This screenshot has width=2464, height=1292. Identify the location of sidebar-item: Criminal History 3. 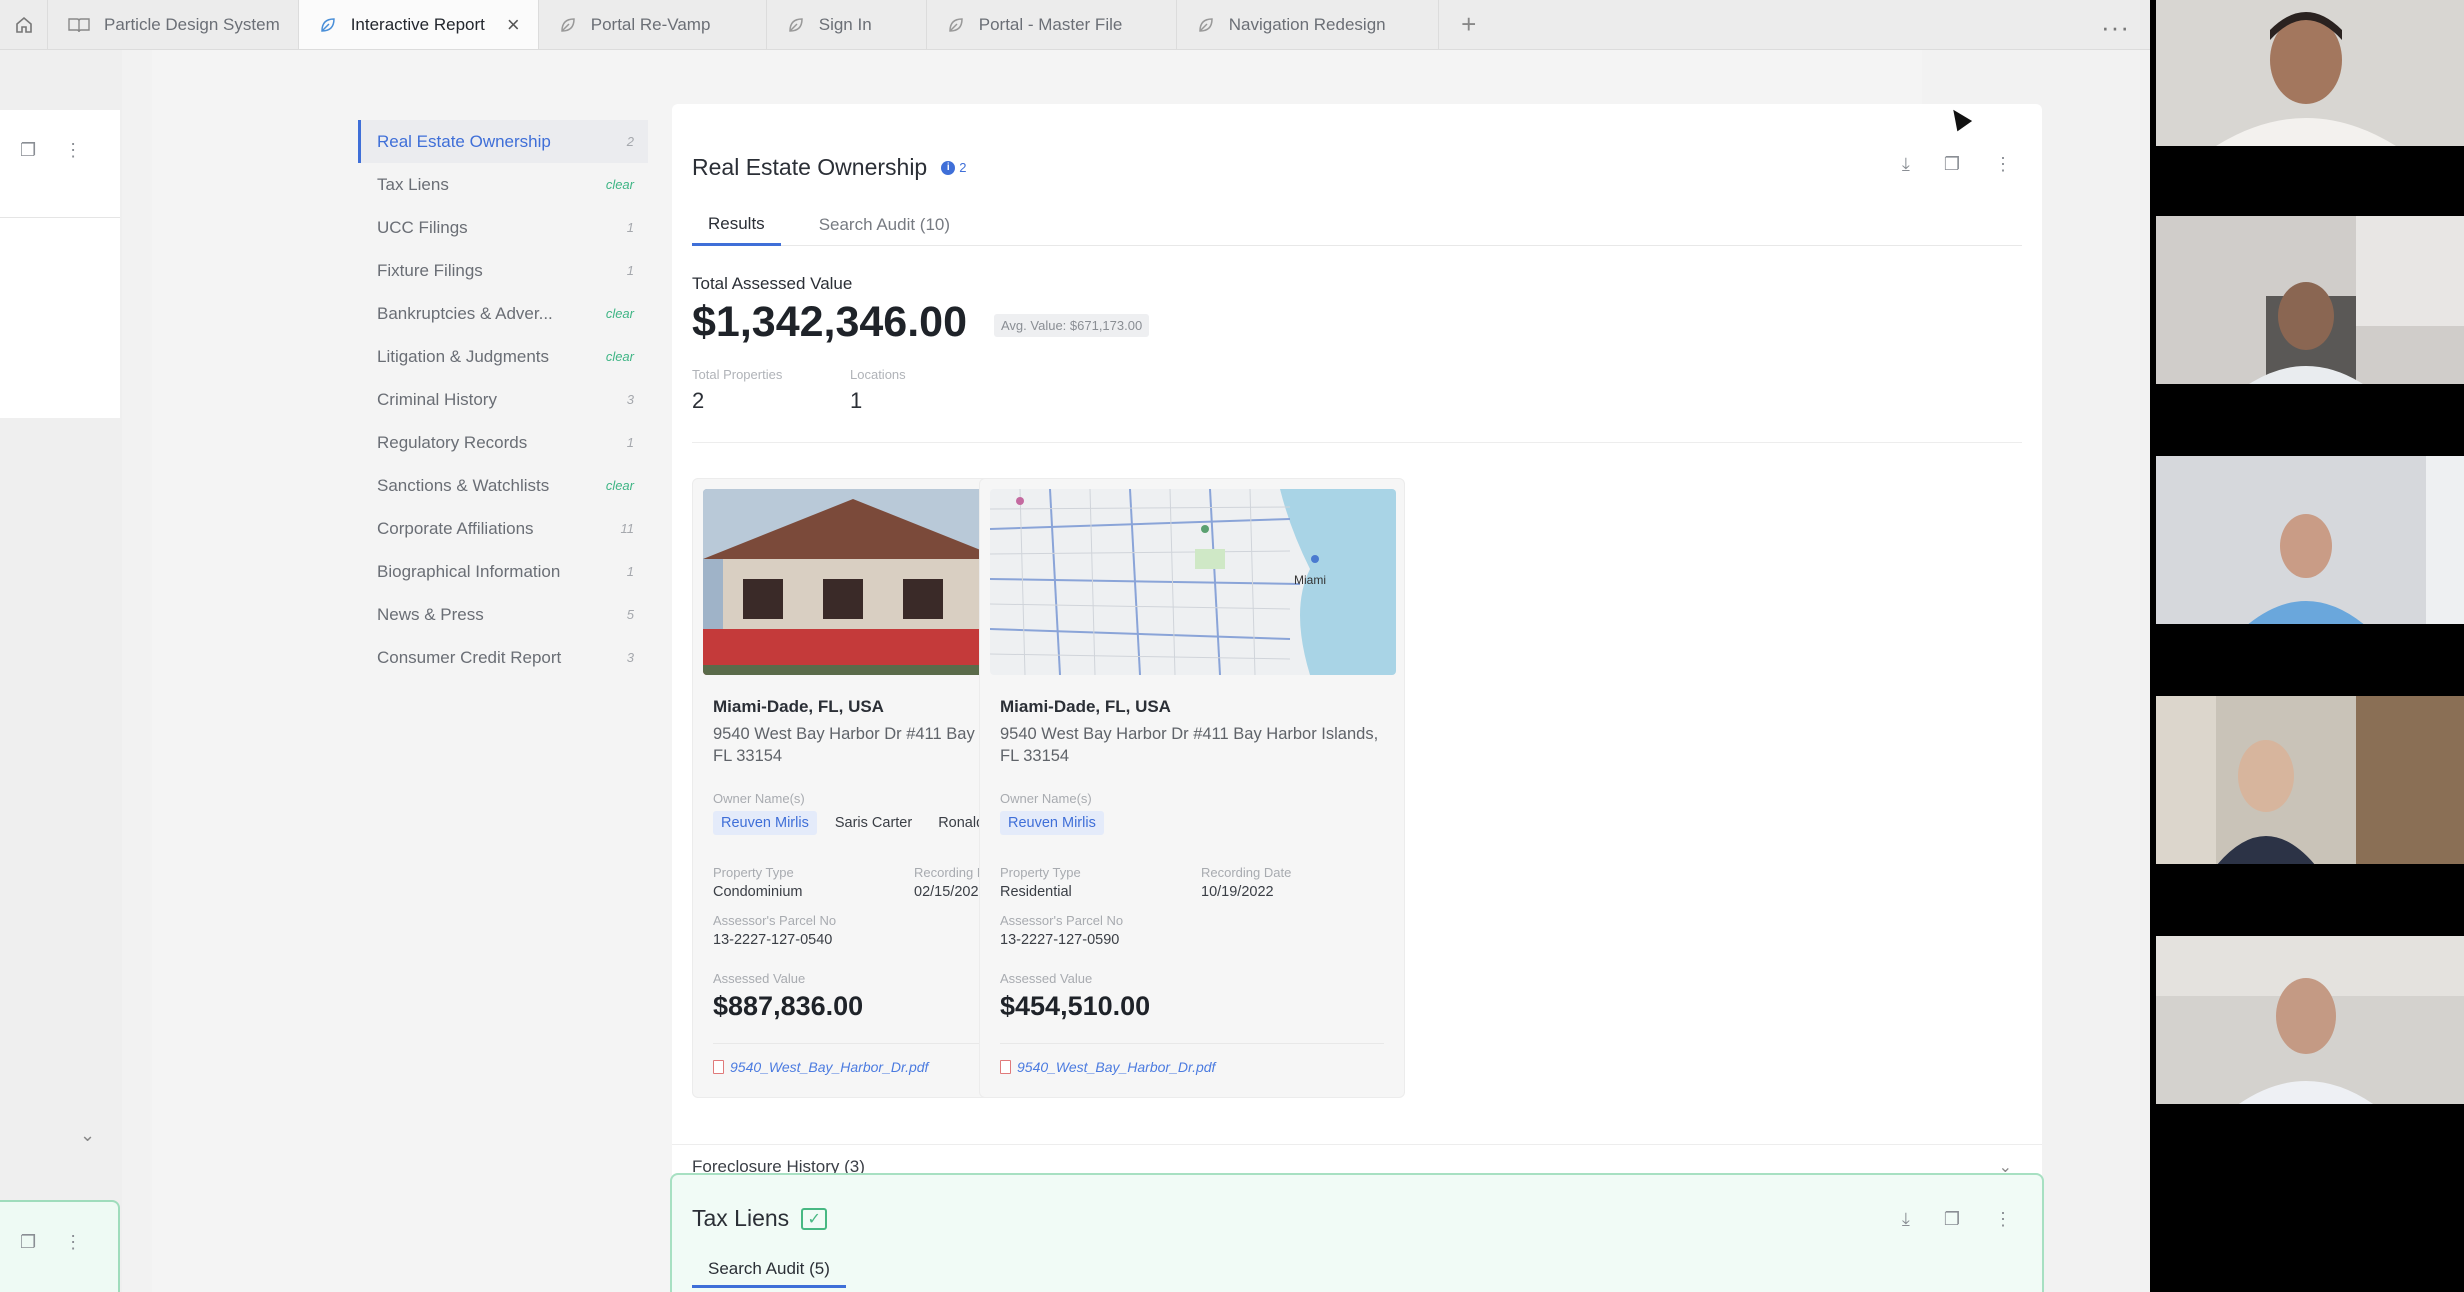
(503, 399).